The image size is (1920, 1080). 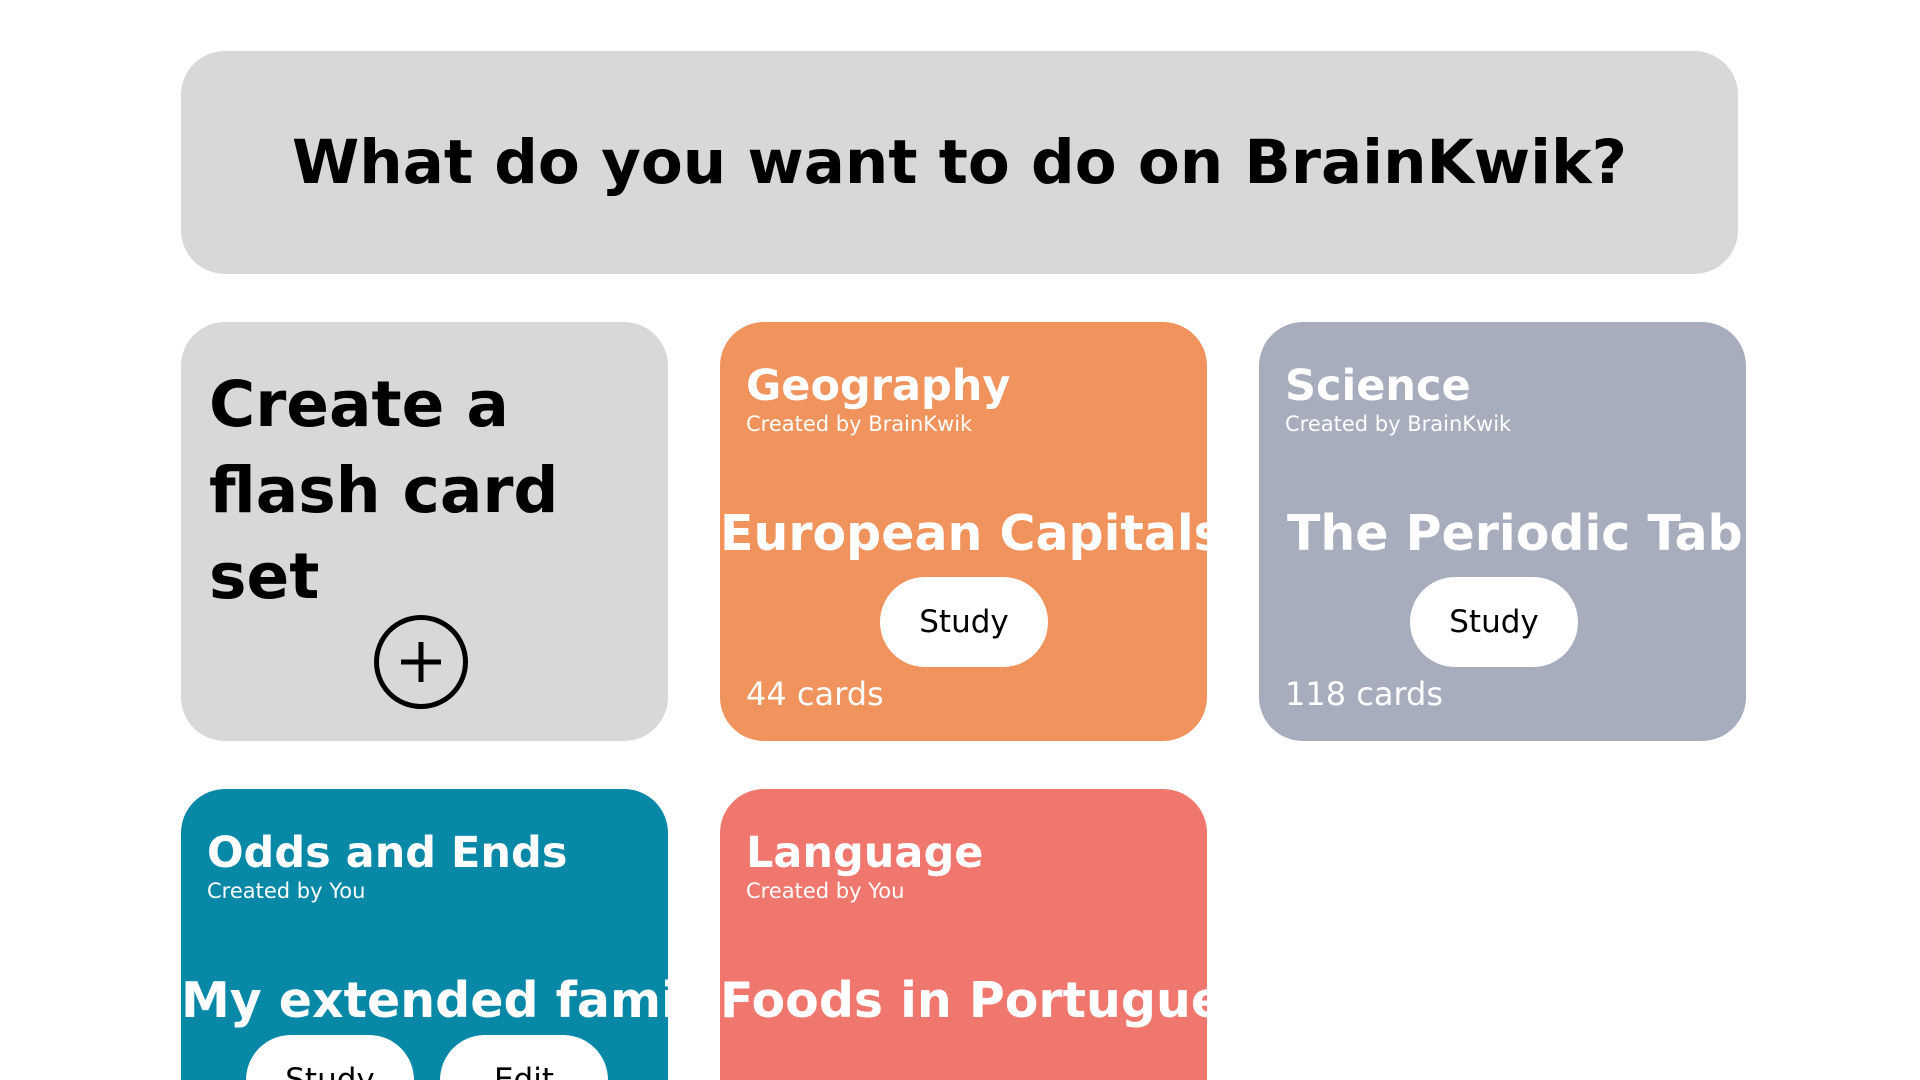 What do you see at coordinates (384, 490) in the screenshot?
I see `create-set-title: Create a flash card set` at bounding box center [384, 490].